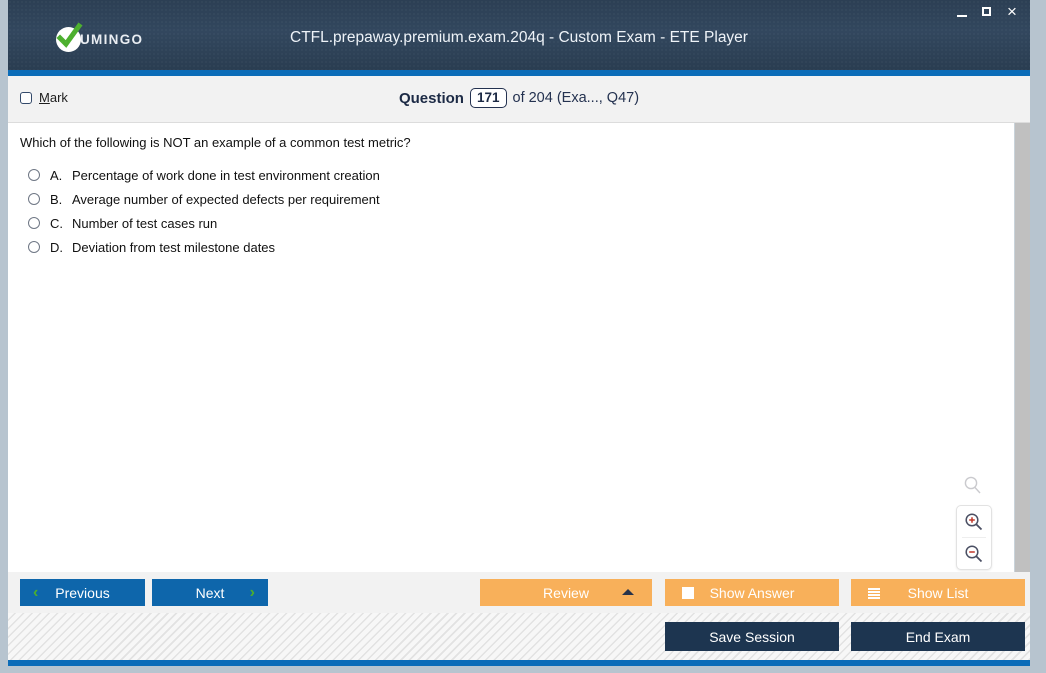  Describe the element at coordinates (1042, 336) in the screenshot. I see `window-frame-right` at that location.